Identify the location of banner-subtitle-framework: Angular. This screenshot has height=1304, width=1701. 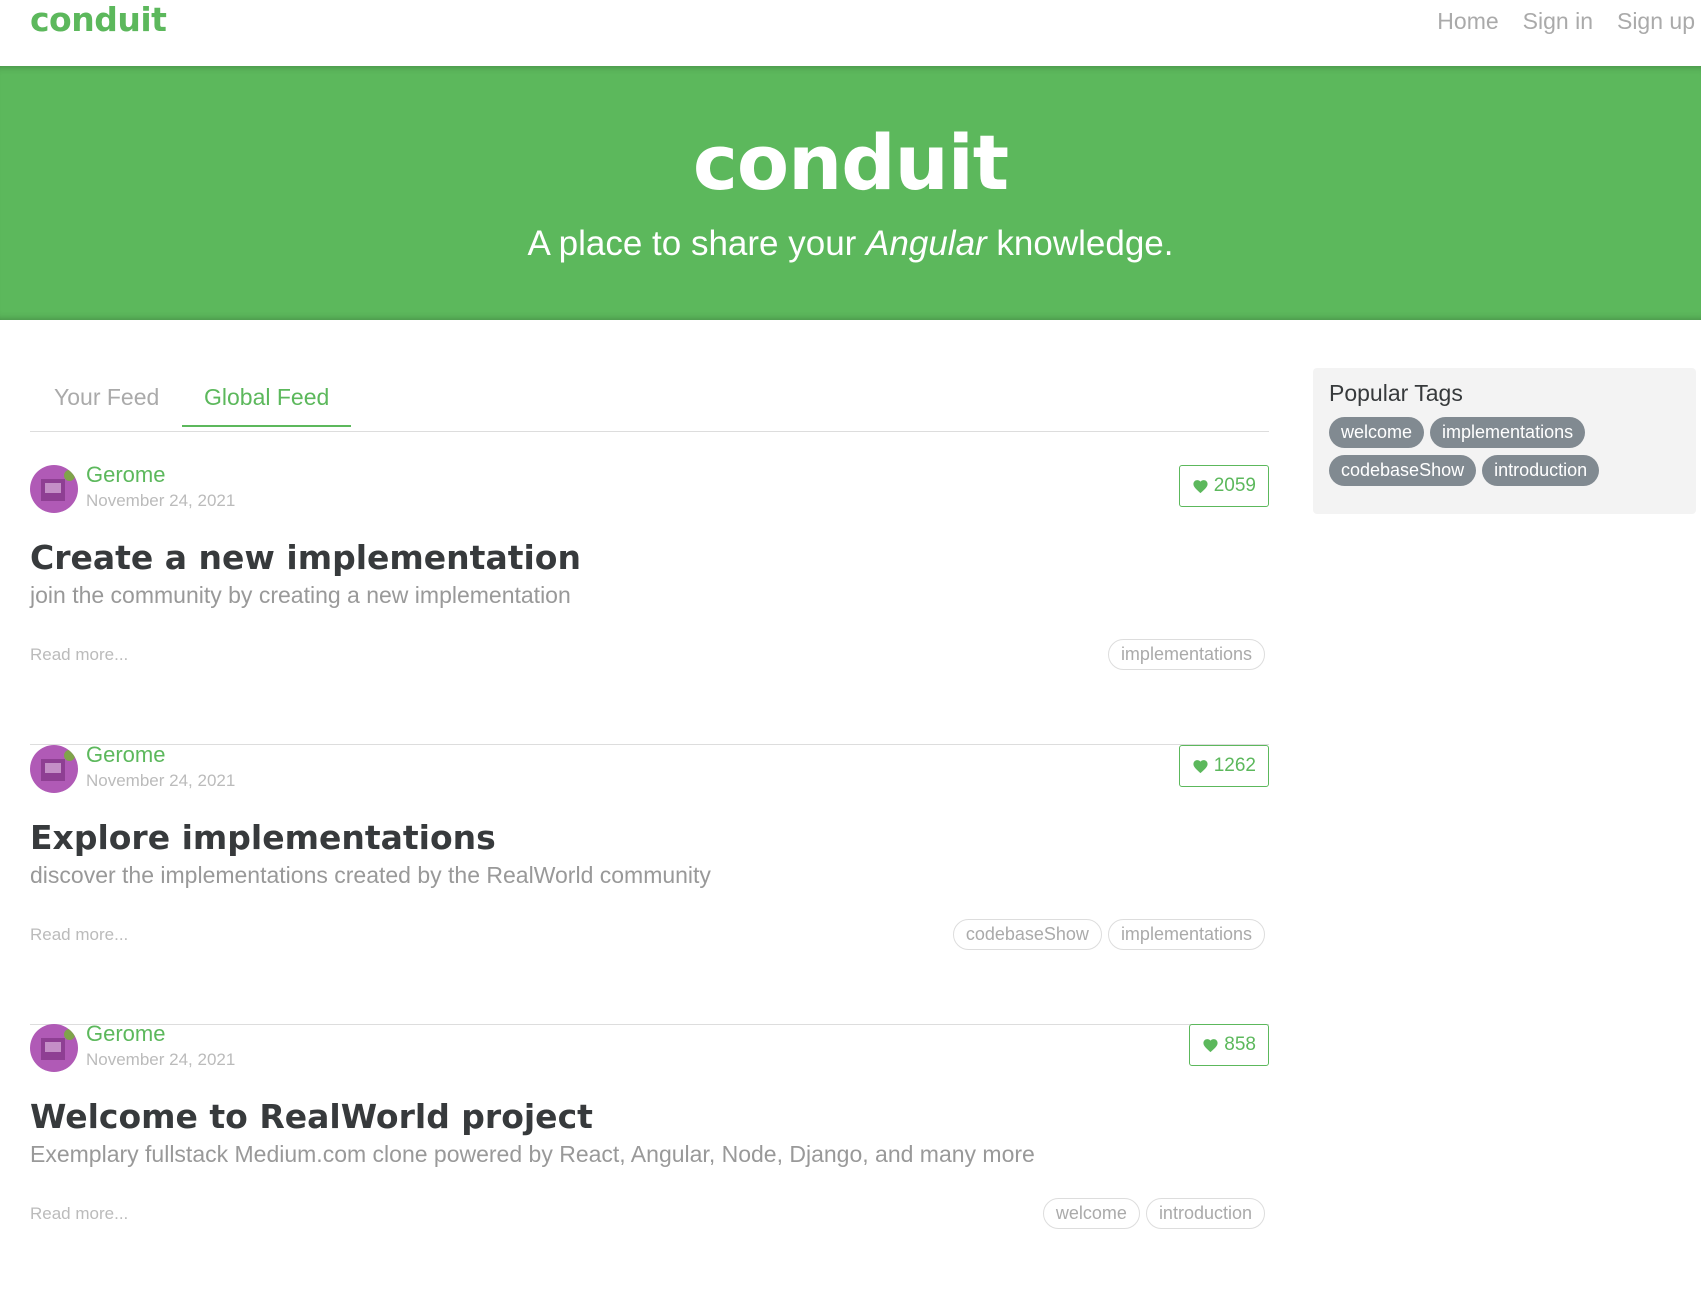
(926, 243).